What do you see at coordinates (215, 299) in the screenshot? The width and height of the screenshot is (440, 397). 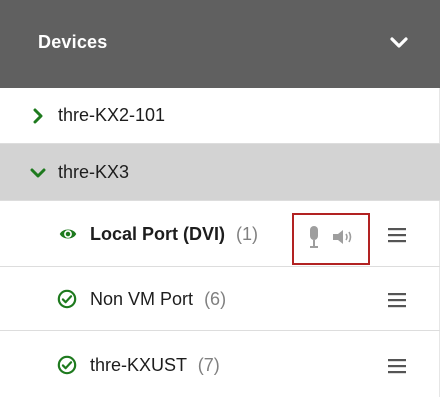 I see `port-count: (6)` at bounding box center [215, 299].